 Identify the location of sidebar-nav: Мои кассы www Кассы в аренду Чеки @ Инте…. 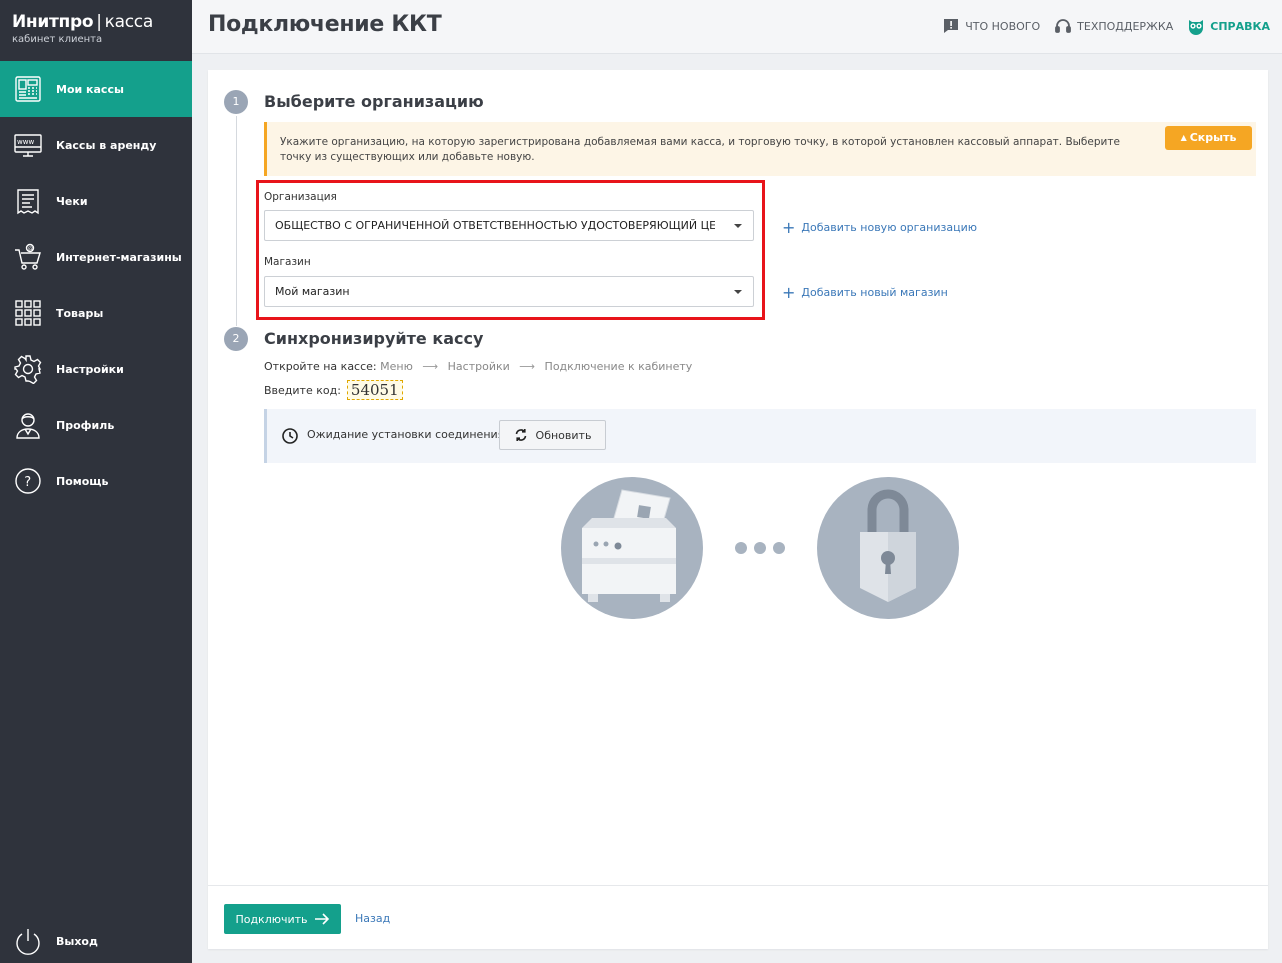
(96, 285).